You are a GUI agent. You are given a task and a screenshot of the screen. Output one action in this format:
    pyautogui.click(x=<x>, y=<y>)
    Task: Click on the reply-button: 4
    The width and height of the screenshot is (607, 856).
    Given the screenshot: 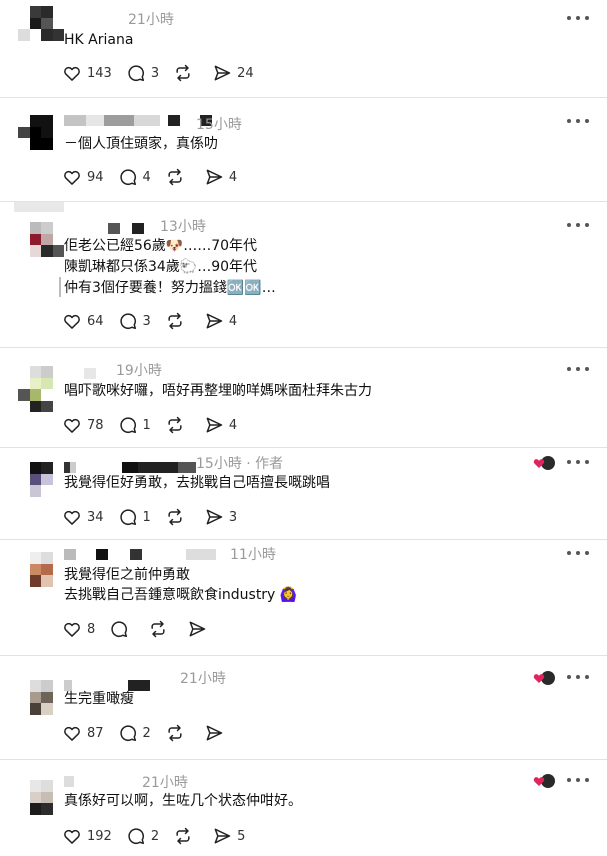 What is the action you would take?
    pyautogui.click(x=134, y=177)
    